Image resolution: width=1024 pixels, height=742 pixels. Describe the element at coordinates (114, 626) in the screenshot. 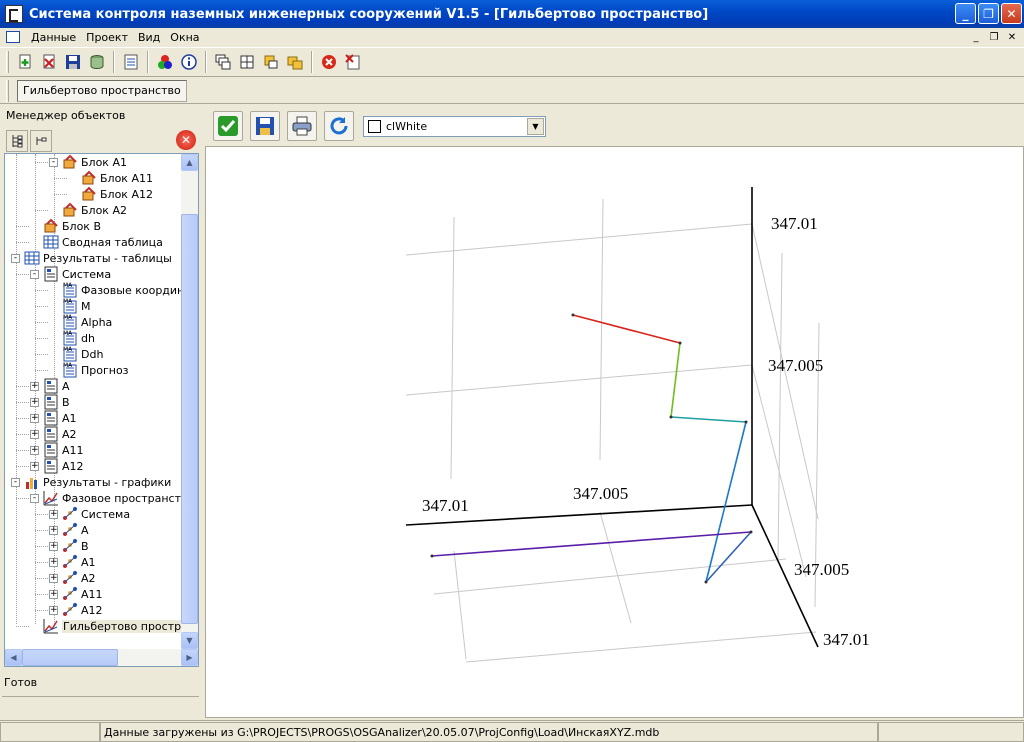

I see `tree-item: Гильбертово пространство` at that location.